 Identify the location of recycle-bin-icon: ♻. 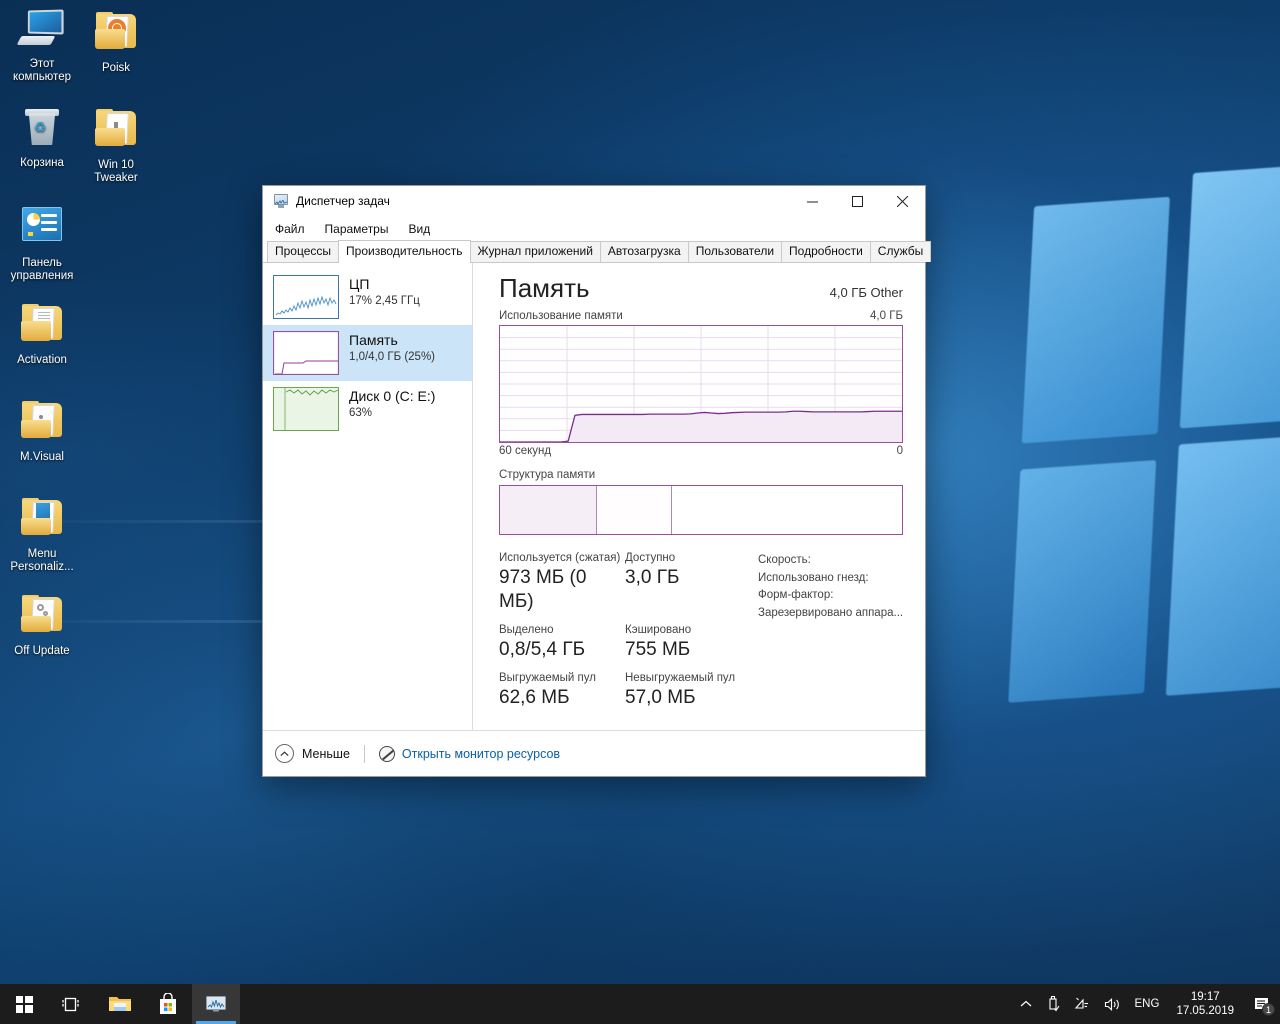
(42, 130).